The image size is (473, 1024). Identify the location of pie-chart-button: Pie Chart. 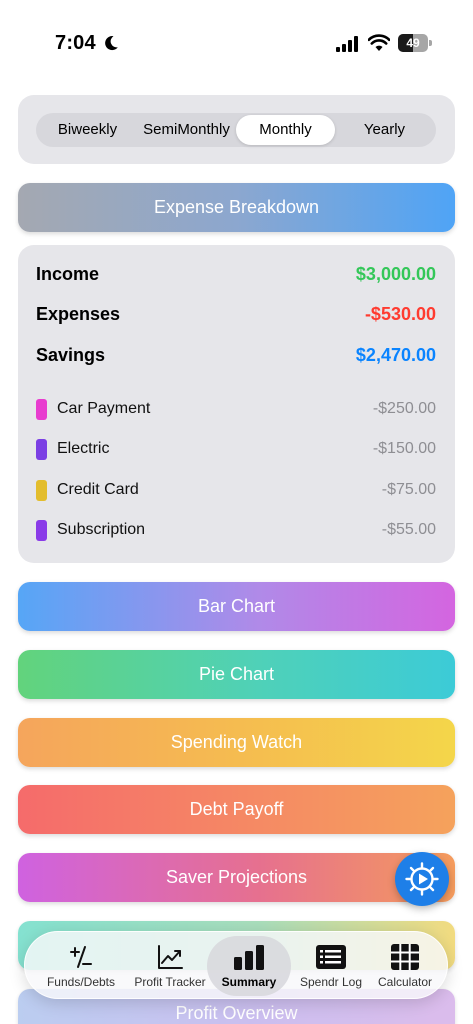
(236, 674).